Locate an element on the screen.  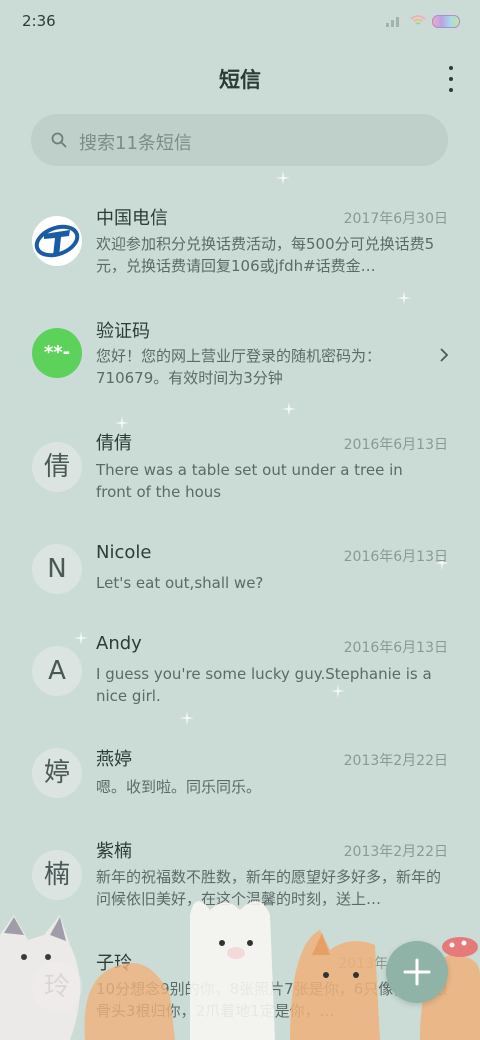
contact-avatar: A is located at coordinates (57, 671).